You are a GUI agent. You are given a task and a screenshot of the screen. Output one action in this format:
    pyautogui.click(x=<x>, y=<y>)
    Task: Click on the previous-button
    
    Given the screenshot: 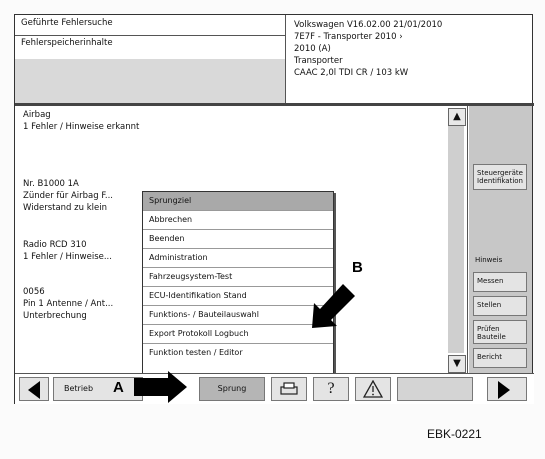 What is the action you would take?
    pyautogui.click(x=34, y=389)
    